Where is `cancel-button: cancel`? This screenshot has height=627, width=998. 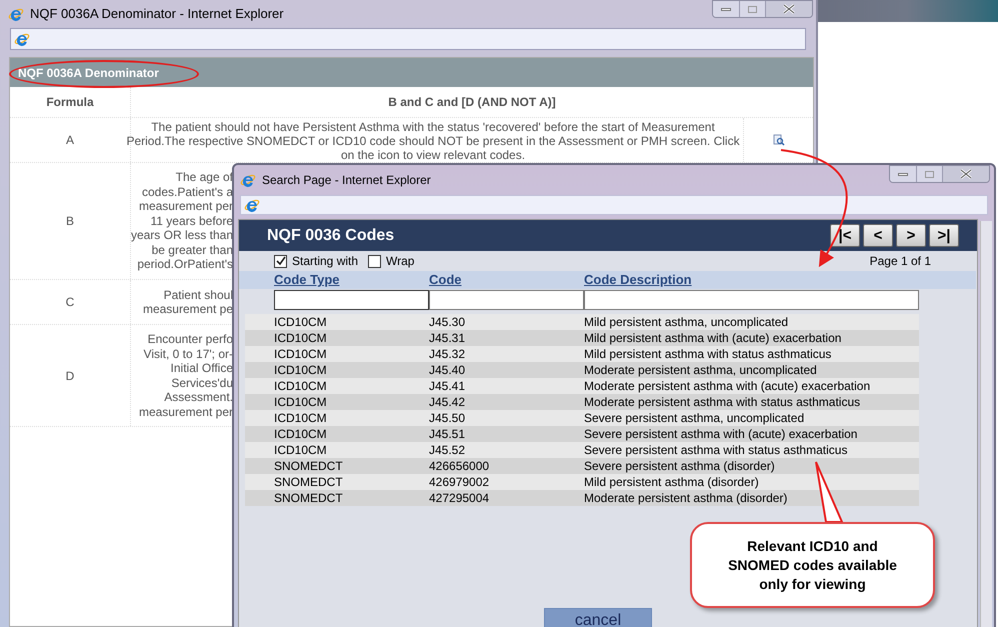 cancel-button: cancel is located at coordinates (598, 617).